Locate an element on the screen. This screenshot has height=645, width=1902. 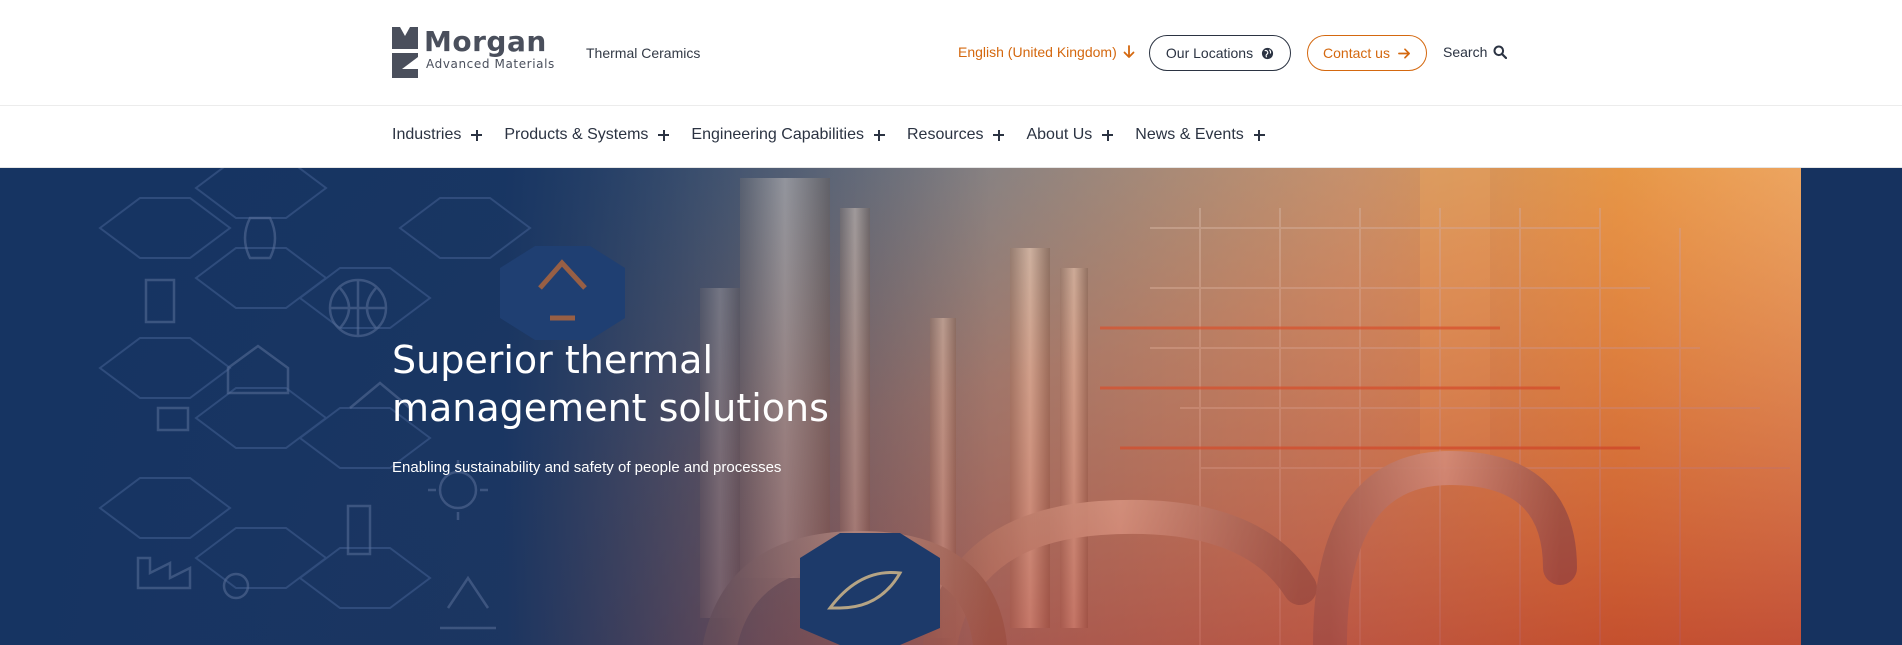
globe-icon is located at coordinates (1268, 53).